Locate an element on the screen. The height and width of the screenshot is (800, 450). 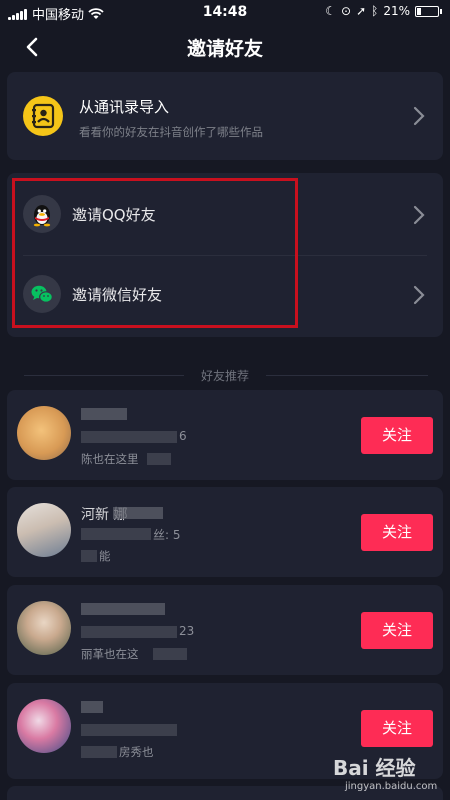
qq-penguin-icon is located at coordinates (42, 214).